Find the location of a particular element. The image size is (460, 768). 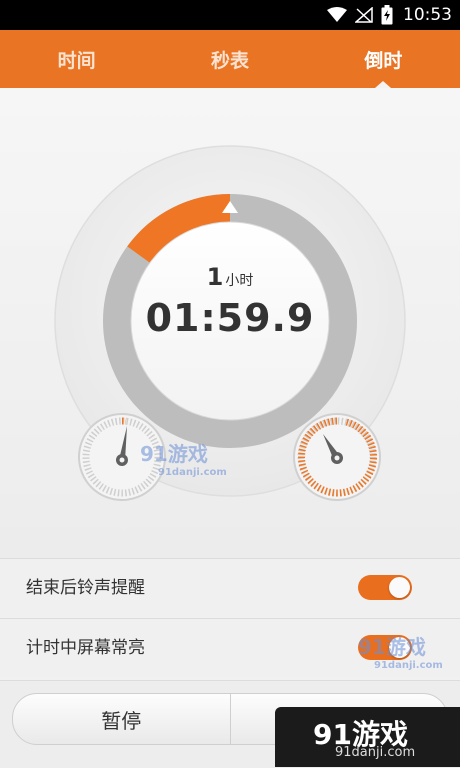

tab-stopwatch-label: 秒表 is located at coordinates (229, 60).